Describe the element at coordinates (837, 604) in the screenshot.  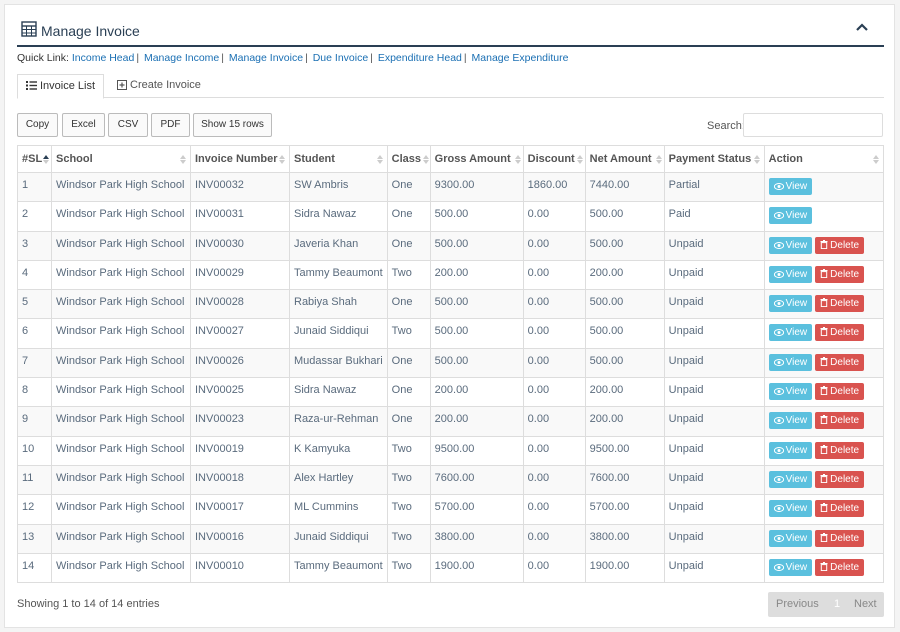
I see `pagination-current-page: 1` at that location.